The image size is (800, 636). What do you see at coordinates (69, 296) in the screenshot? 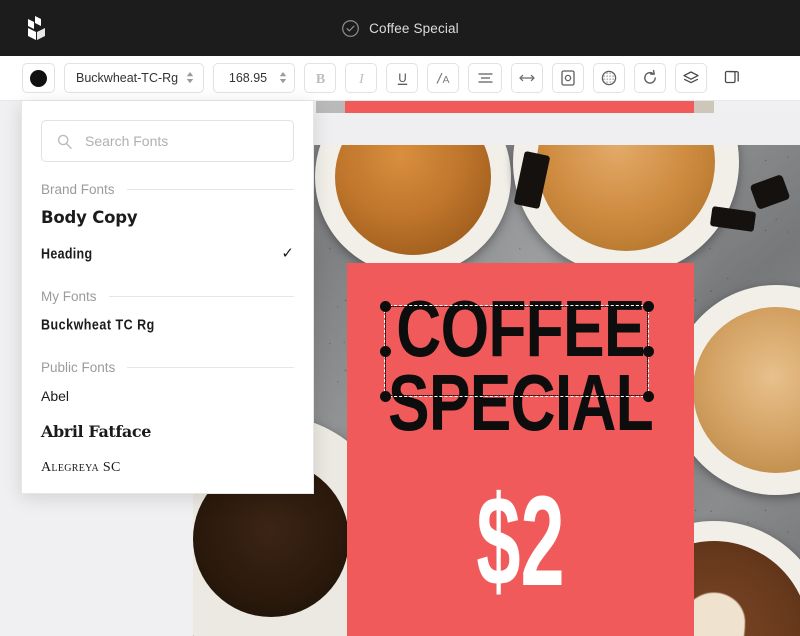
I see `font-group-title: My Fonts` at bounding box center [69, 296].